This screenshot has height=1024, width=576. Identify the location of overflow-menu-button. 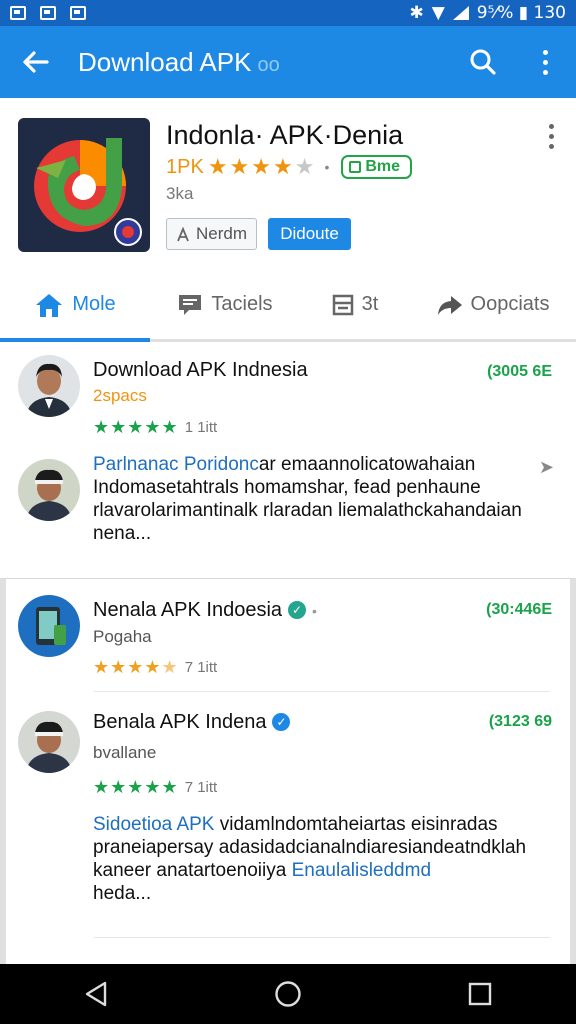
(545, 62).